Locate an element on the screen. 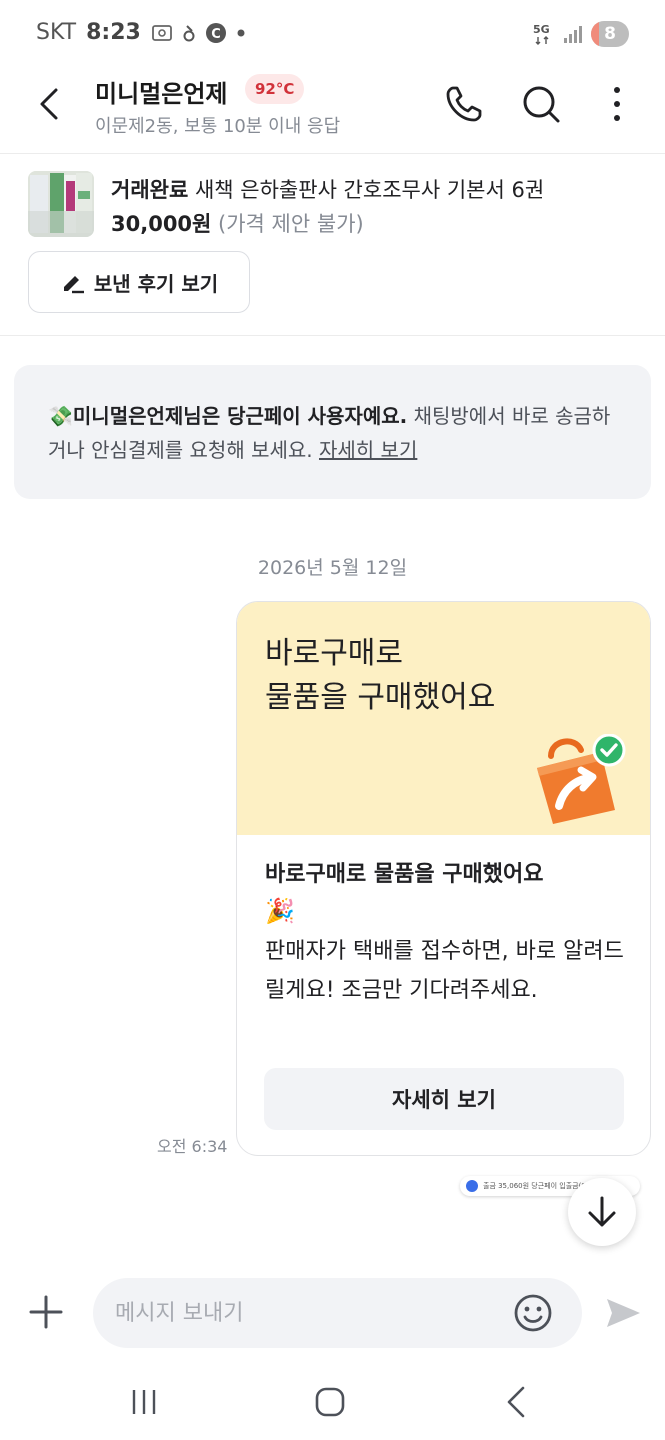  scroll-to-bottom-button is located at coordinates (602, 1212).